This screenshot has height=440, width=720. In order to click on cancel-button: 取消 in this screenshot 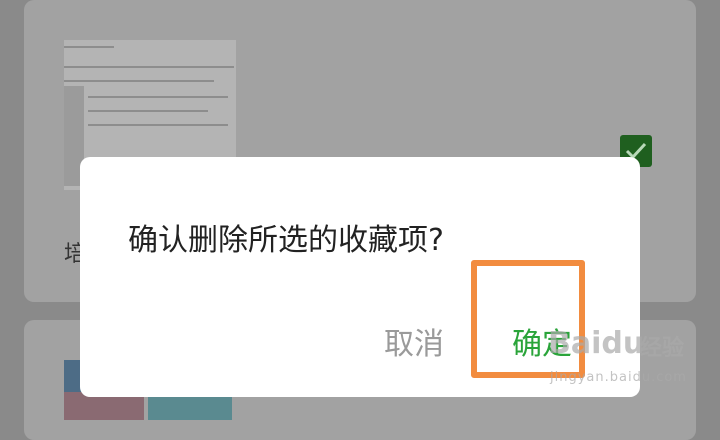, I will do `click(414, 341)`.